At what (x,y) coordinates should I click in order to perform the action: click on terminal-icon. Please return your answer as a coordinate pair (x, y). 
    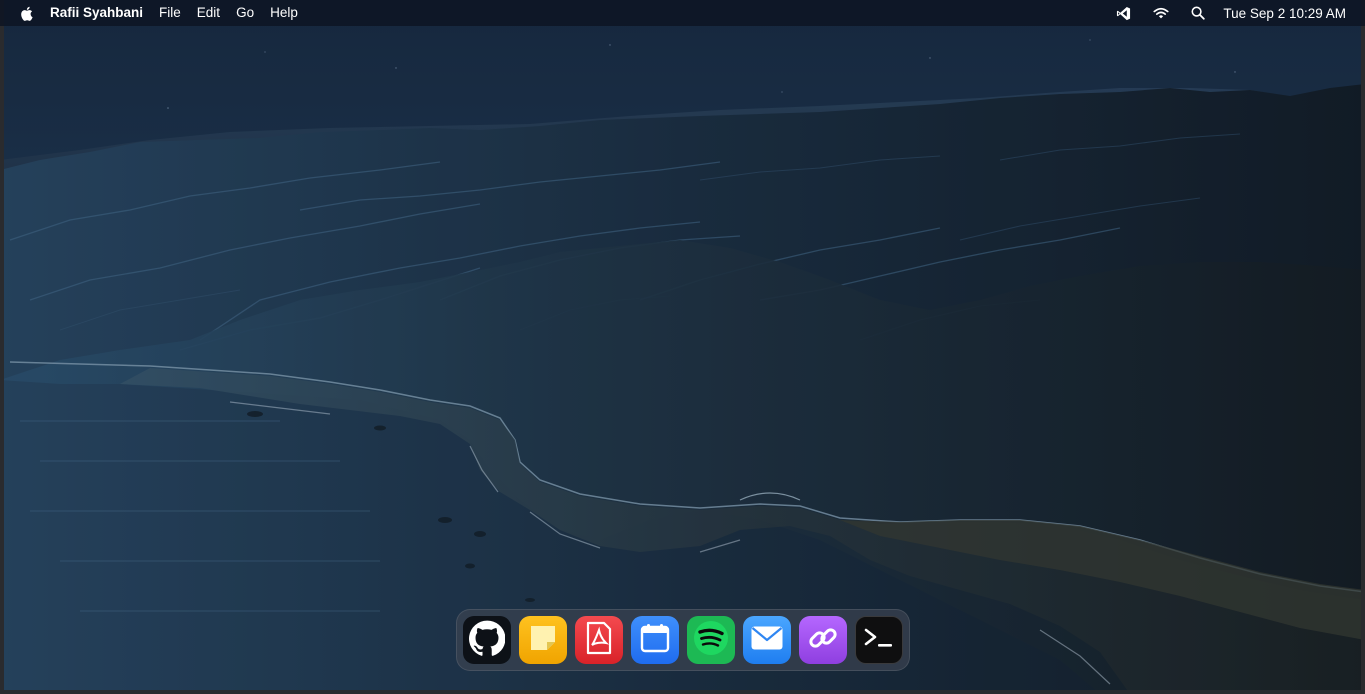
    Looking at the image, I should click on (879, 640).